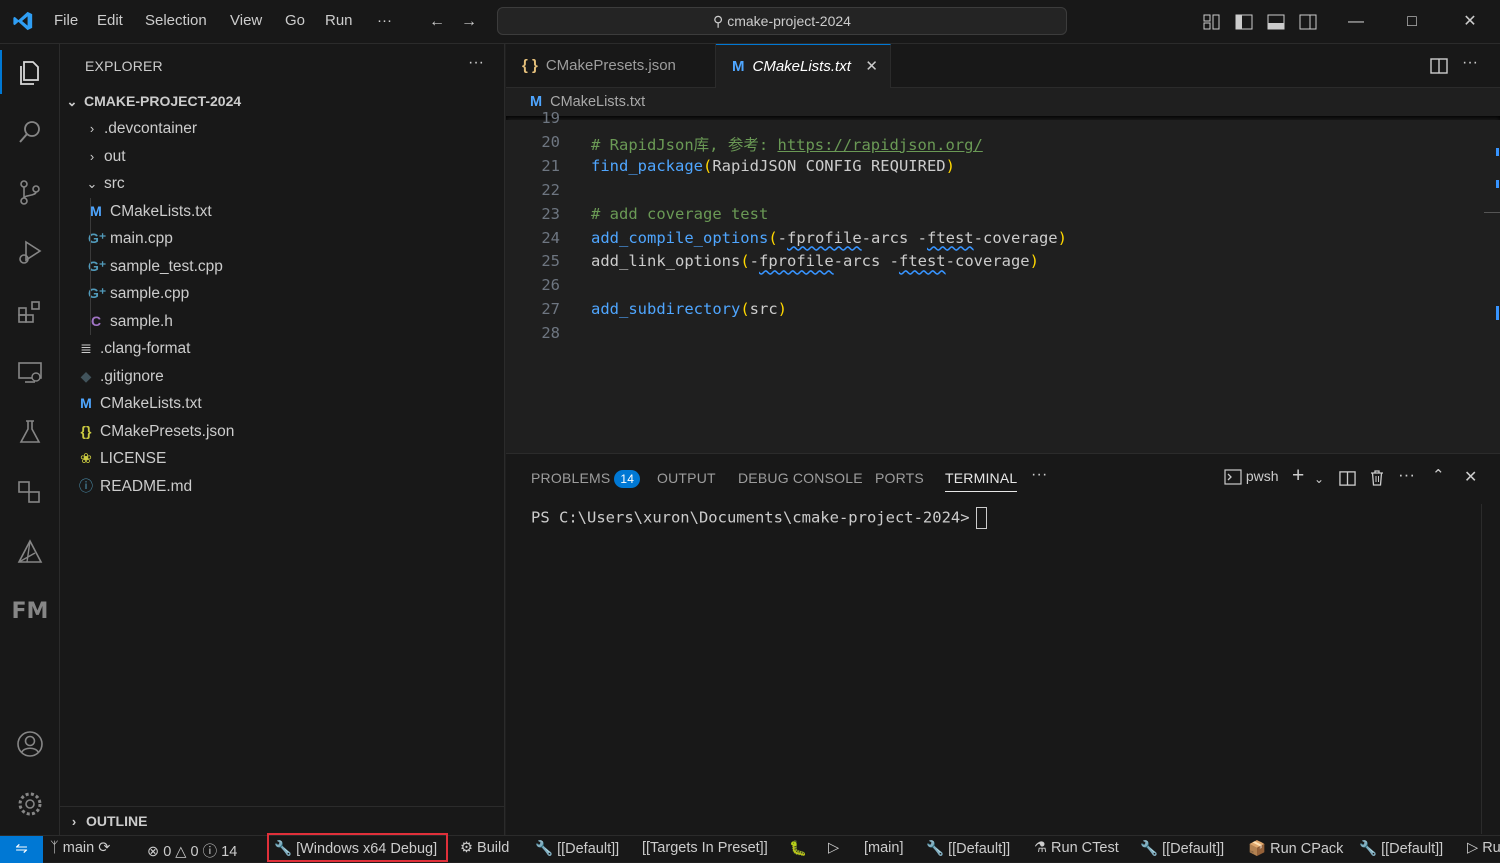 The height and width of the screenshot is (863, 1500). Describe the element at coordinates (282, 238) in the screenshot. I see `tree-item: G⁺ main.cpp` at that location.